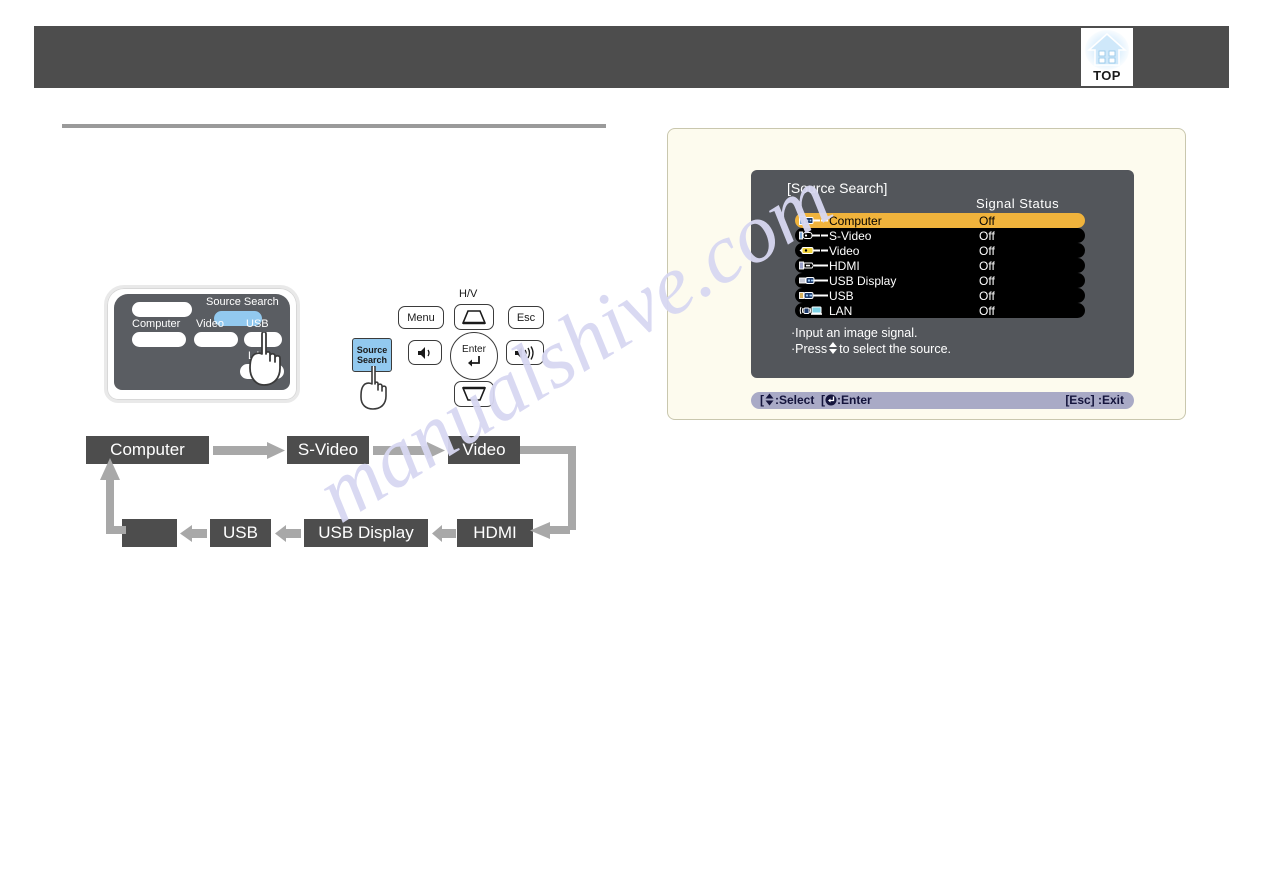  Describe the element at coordinates (249, 450) in the screenshot. I see `flow-arrow-computer-to-svideo` at that location.